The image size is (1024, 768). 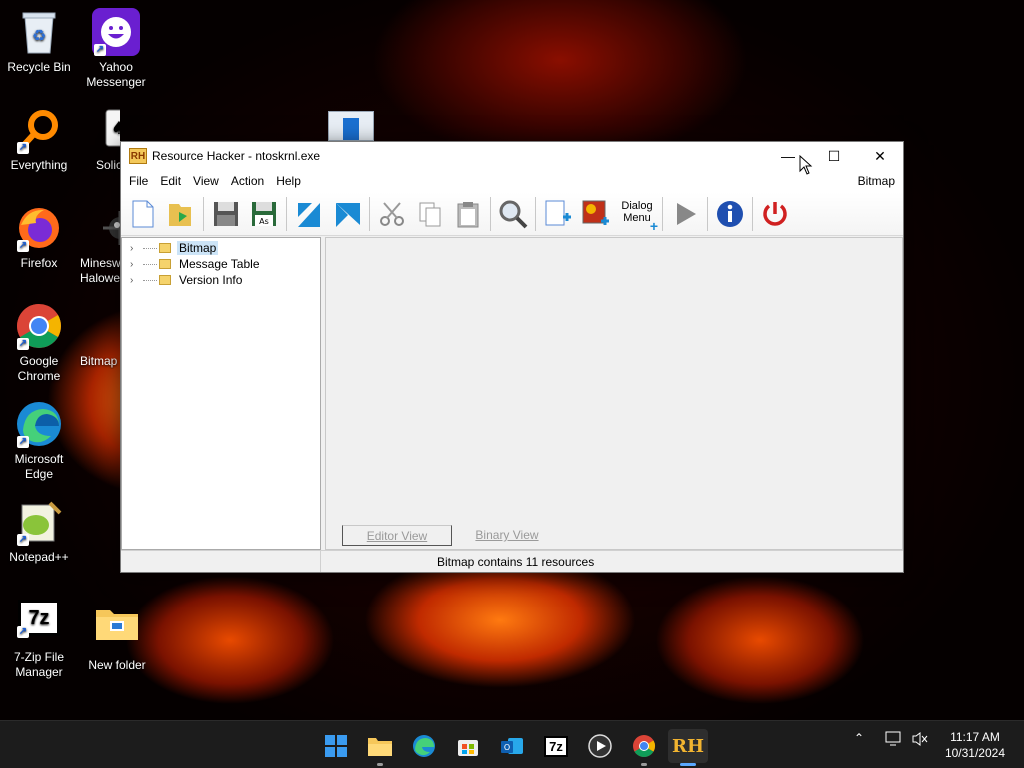 What do you see at coordinates (859, 738) in the screenshot?
I see `show-hidden-icons-chevron-icon: ⌃` at bounding box center [859, 738].